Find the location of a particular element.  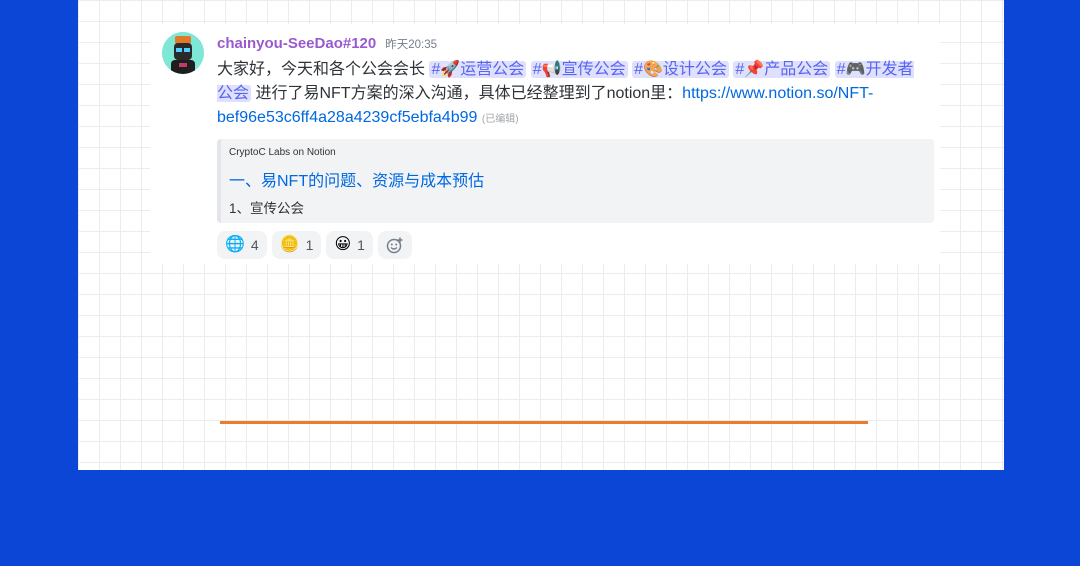

channel-mention: #📌产品公会 is located at coordinates (782, 69).